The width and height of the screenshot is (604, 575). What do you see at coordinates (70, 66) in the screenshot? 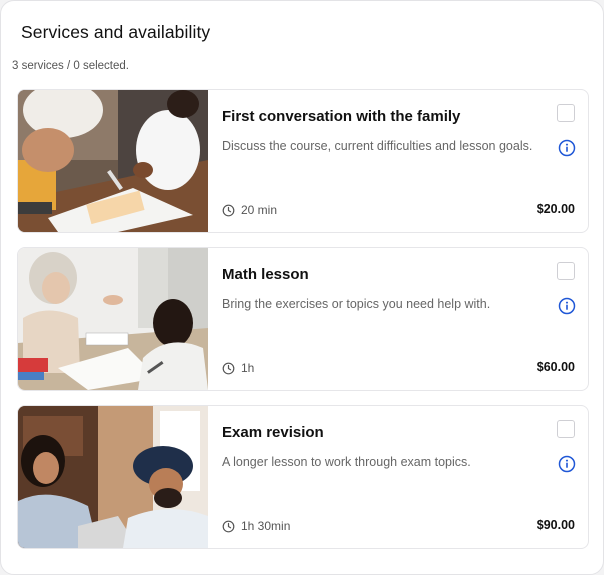
I see `selection-summary: 3 services / 0 selected.` at bounding box center [70, 66].